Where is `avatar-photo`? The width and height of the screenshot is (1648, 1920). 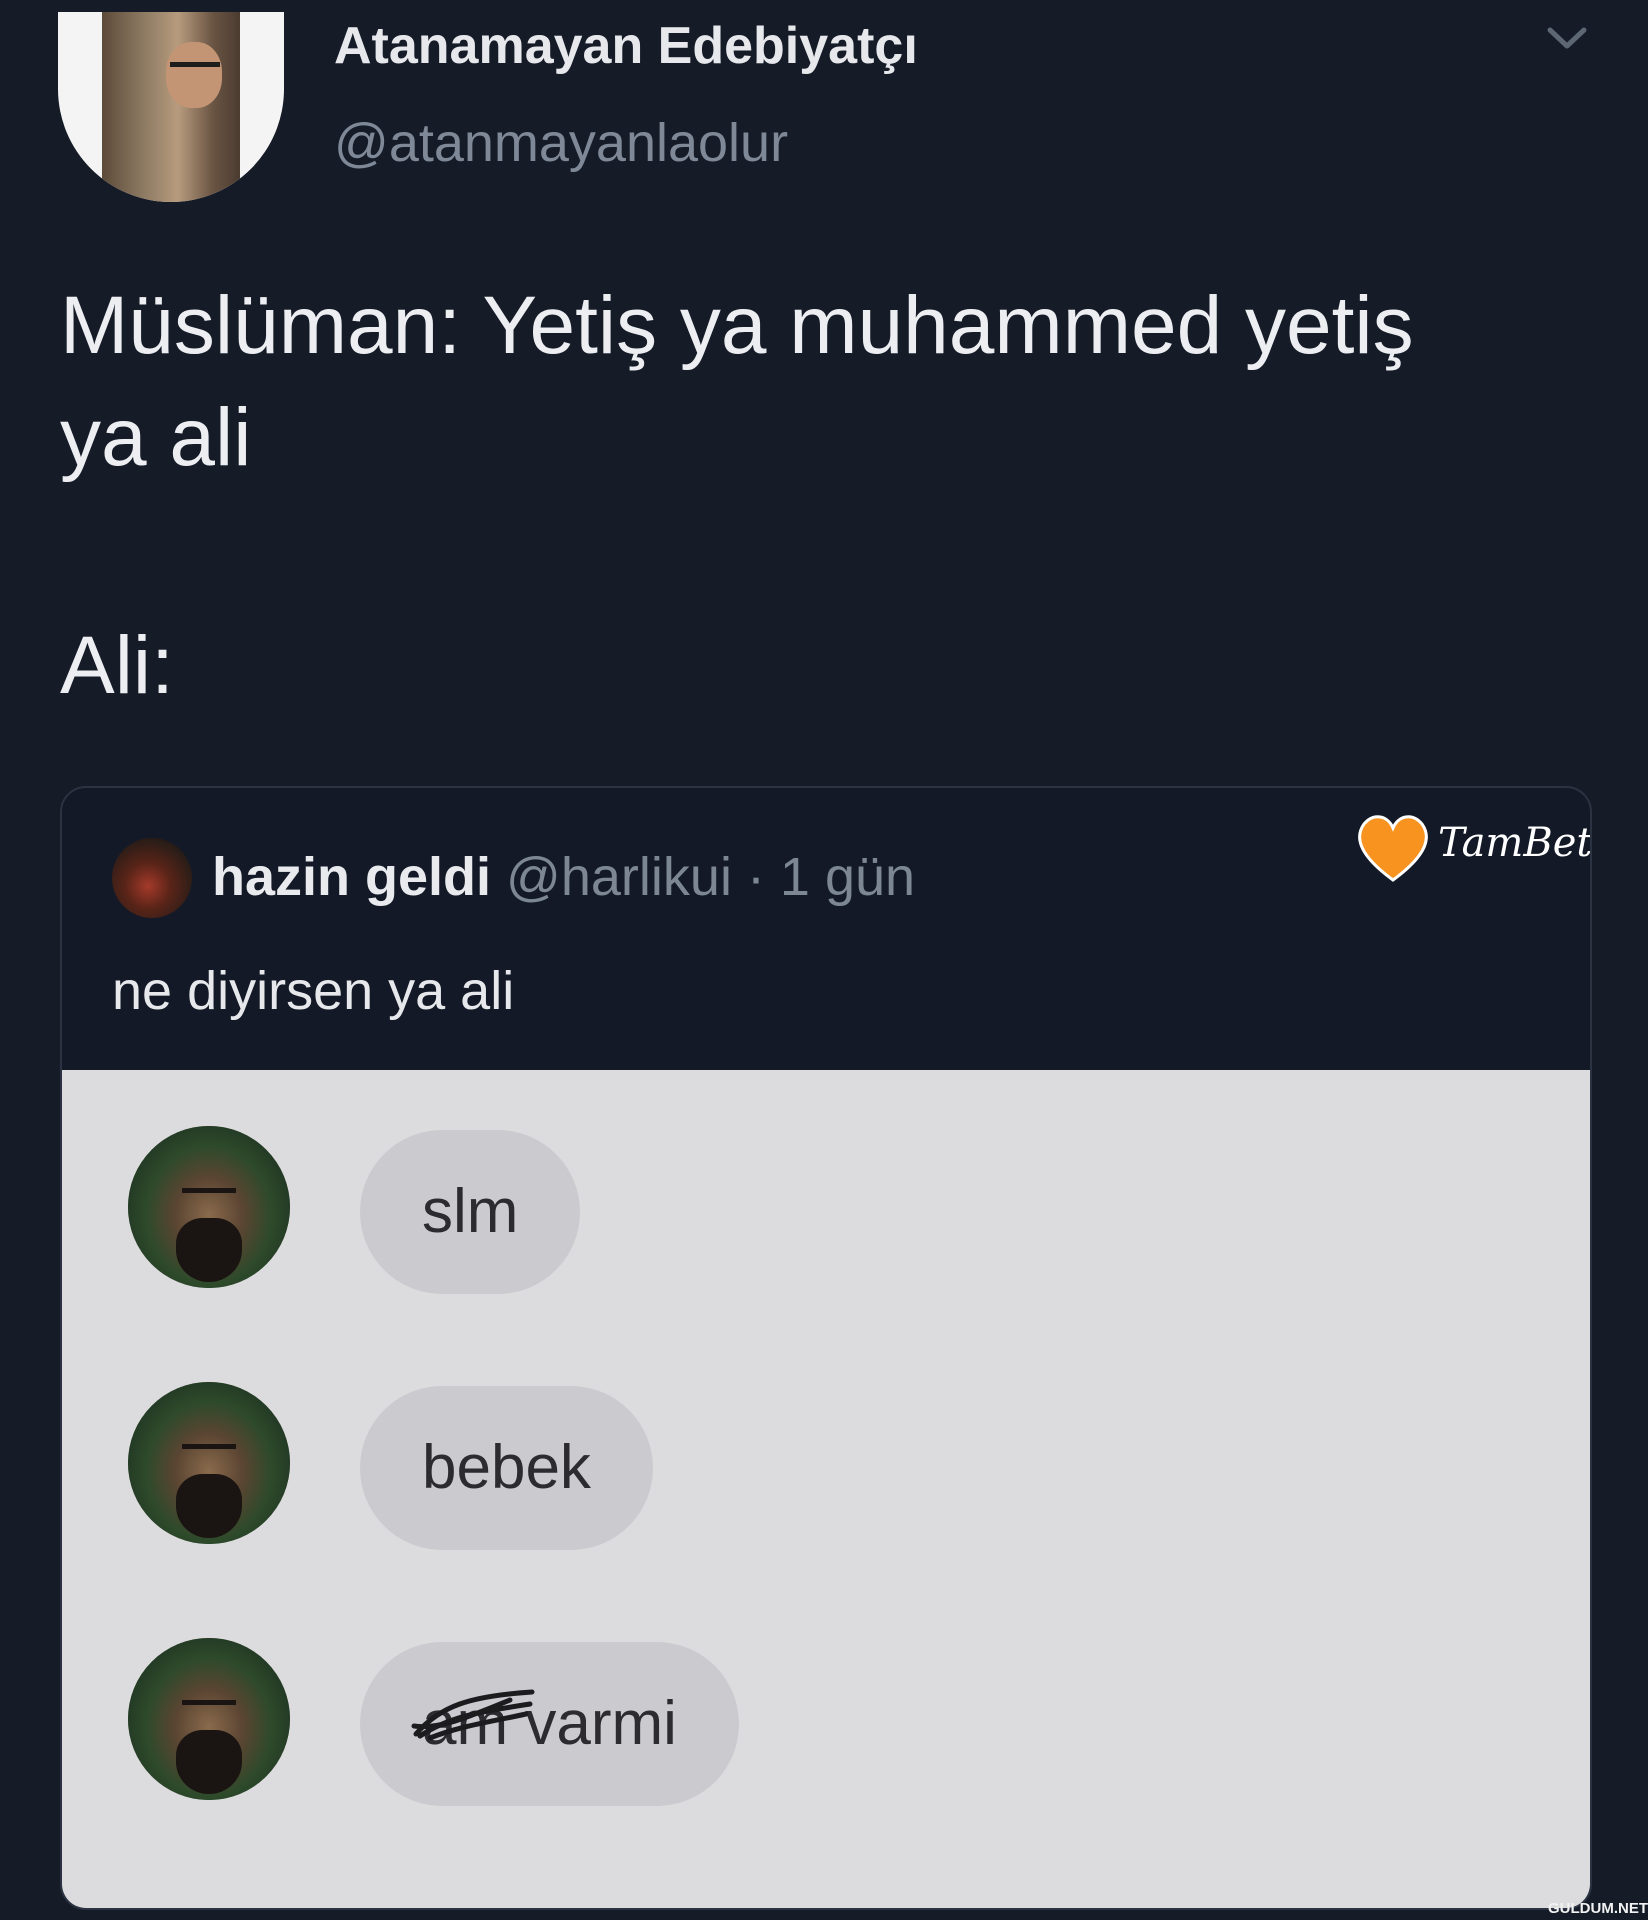
avatar-photo is located at coordinates (171, 107).